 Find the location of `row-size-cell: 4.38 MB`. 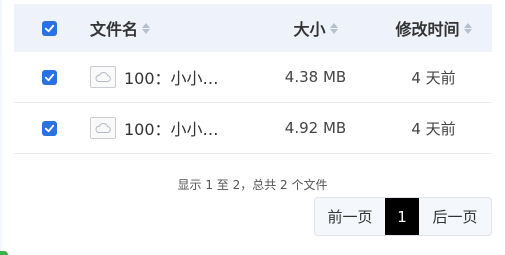

row-size-cell: 4.38 MB is located at coordinates (315, 77).